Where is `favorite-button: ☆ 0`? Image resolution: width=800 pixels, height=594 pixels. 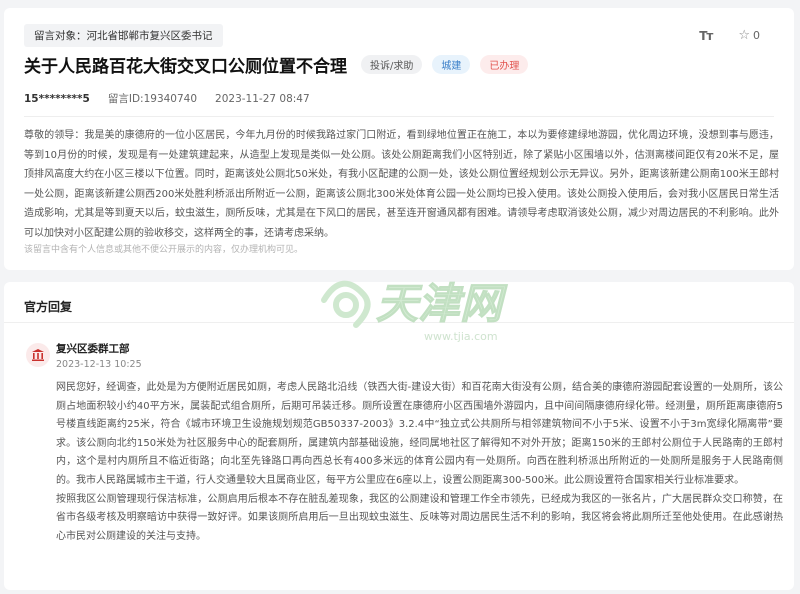
favorite-button: ☆ 0 is located at coordinates (749, 35).